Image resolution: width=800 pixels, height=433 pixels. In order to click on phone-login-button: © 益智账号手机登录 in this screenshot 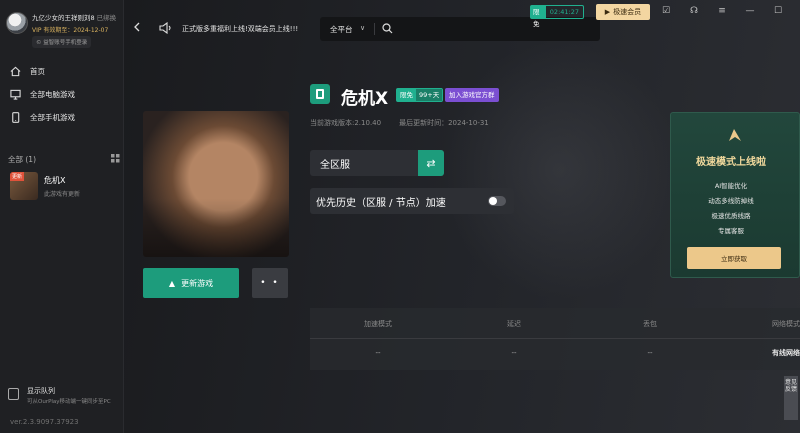, I will do `click(62, 42)`.